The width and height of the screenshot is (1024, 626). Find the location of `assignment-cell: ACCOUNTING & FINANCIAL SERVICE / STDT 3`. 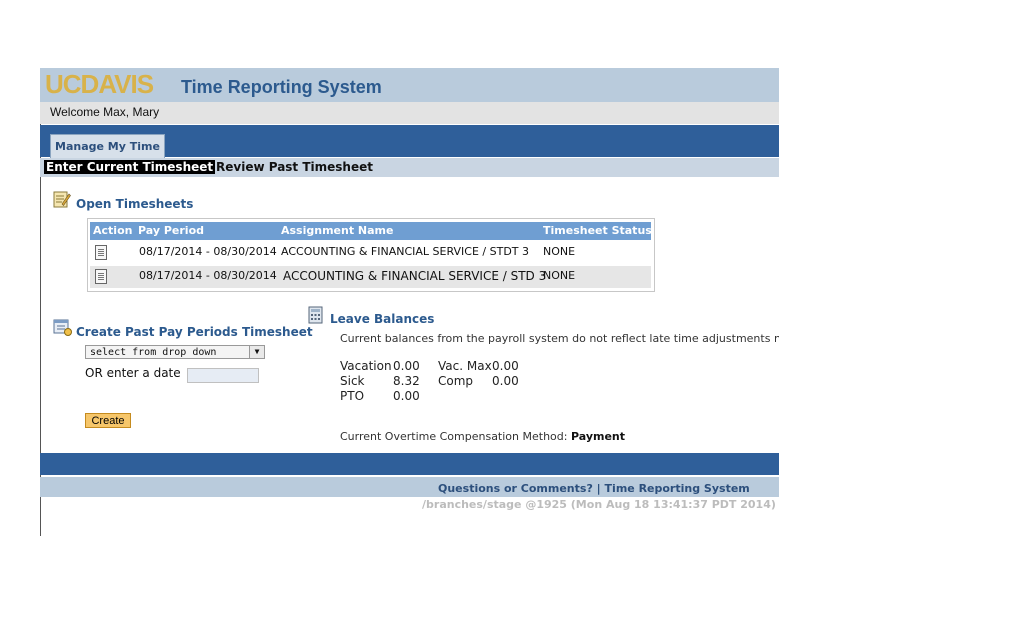

assignment-cell: ACCOUNTING & FINANCIAL SERVICE / STDT 3 is located at coordinates (405, 251).